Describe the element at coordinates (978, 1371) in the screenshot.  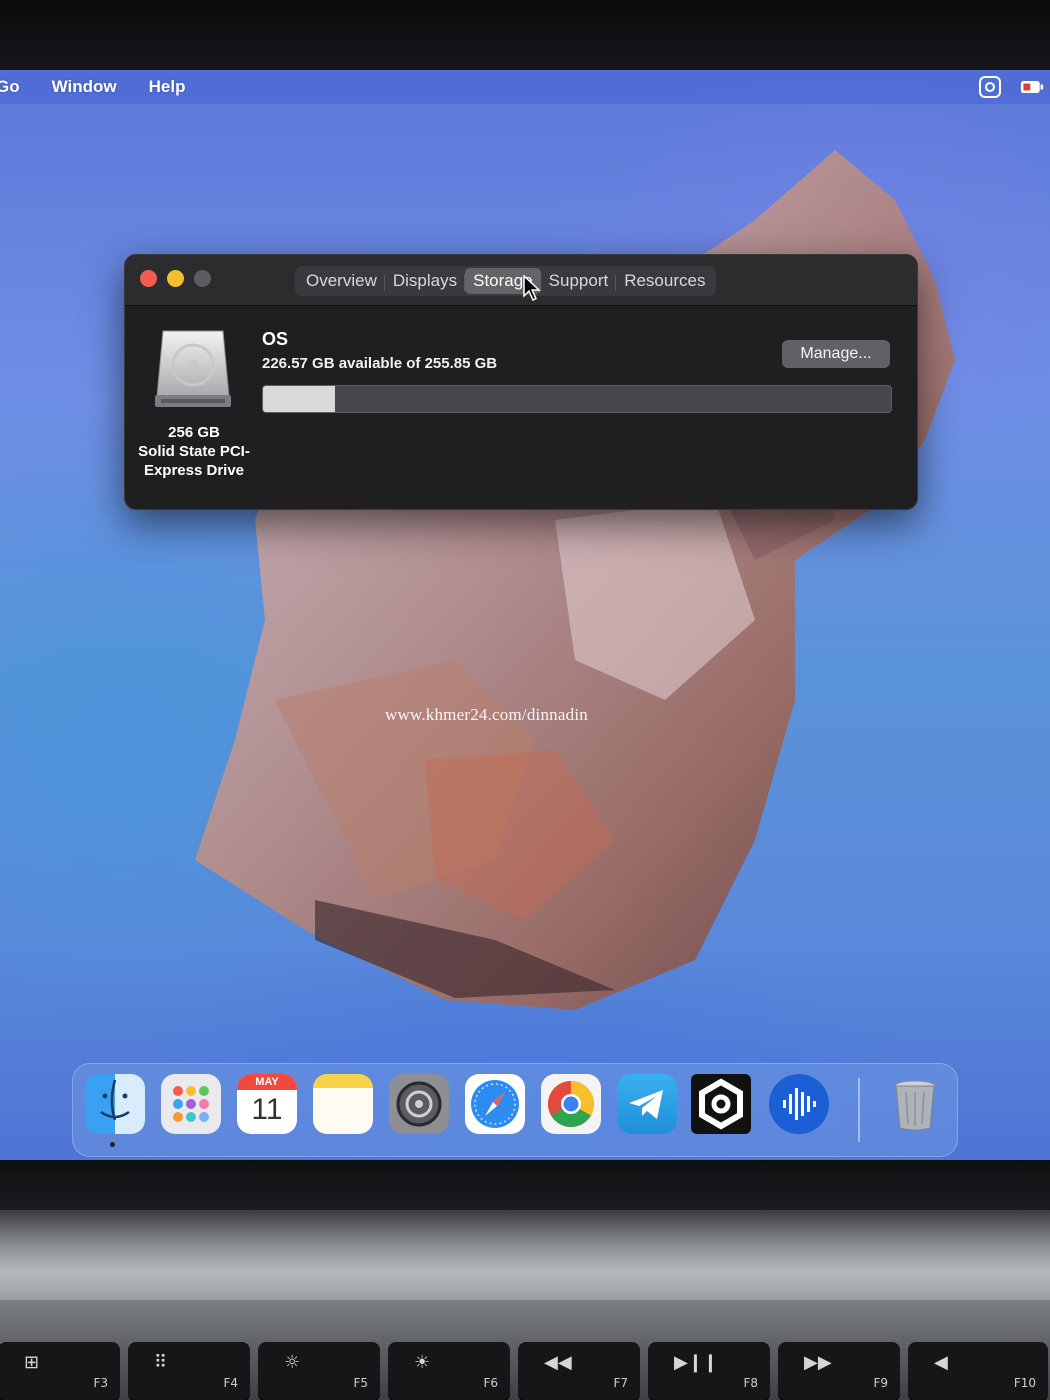
I see `key-f10: ◀ F10` at that location.